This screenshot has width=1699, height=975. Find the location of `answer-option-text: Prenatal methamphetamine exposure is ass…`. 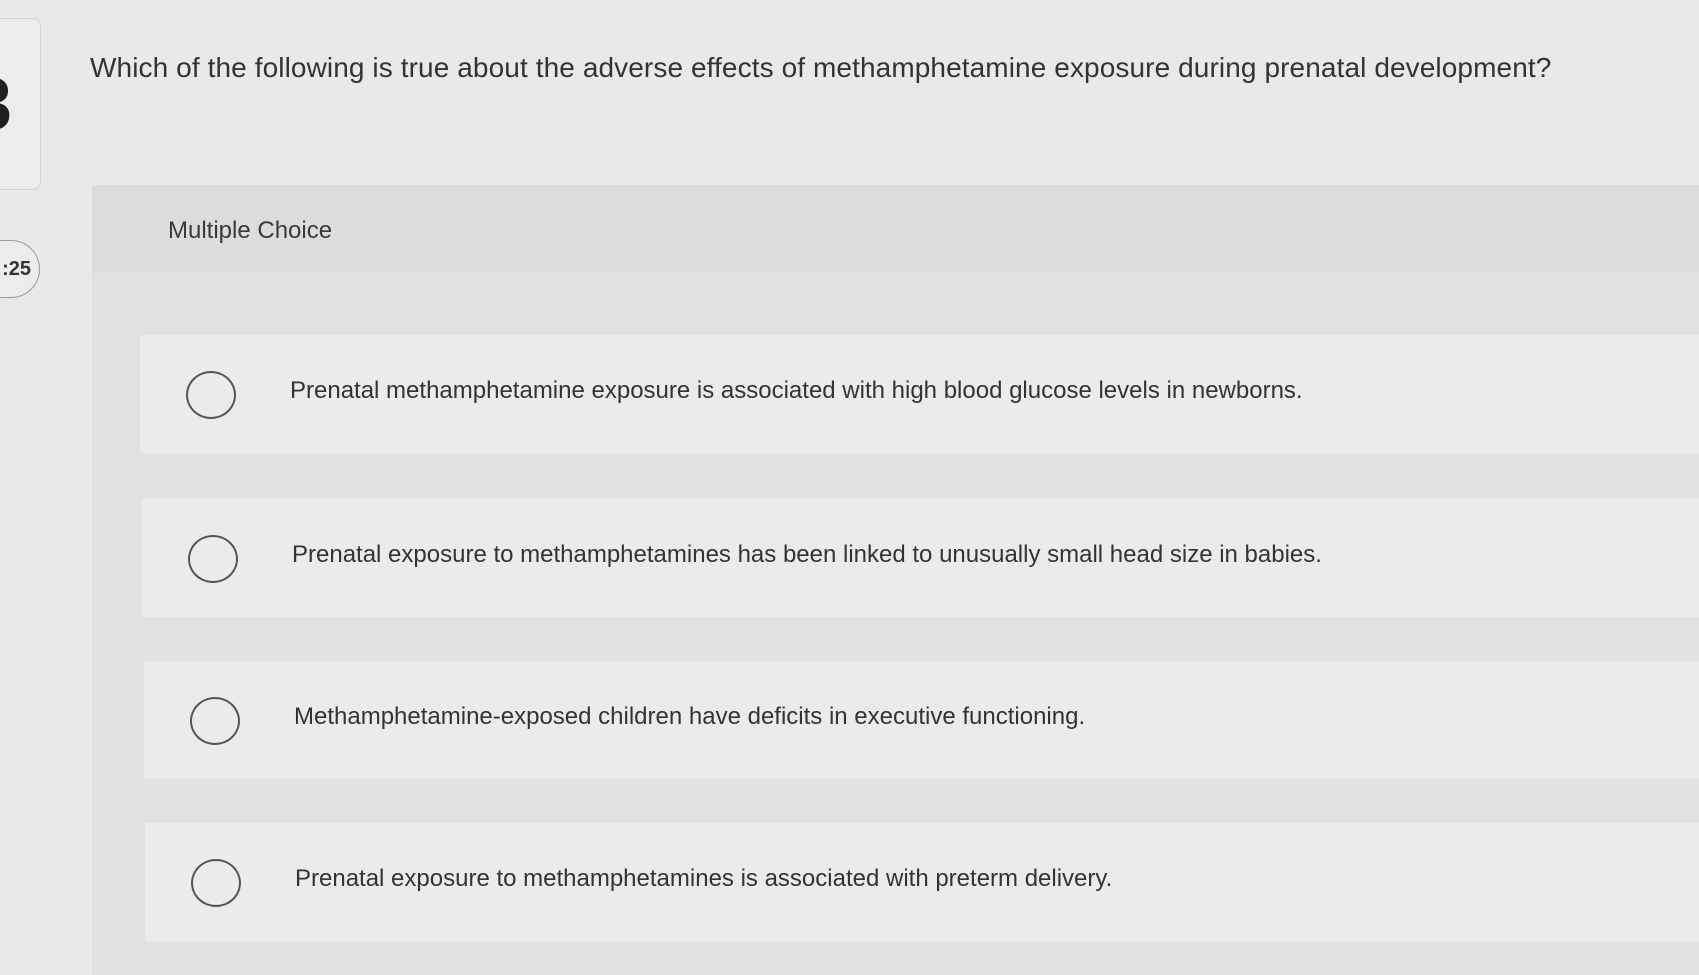

answer-option-text: Prenatal methamphetamine exposure is ass… is located at coordinates (796, 390).